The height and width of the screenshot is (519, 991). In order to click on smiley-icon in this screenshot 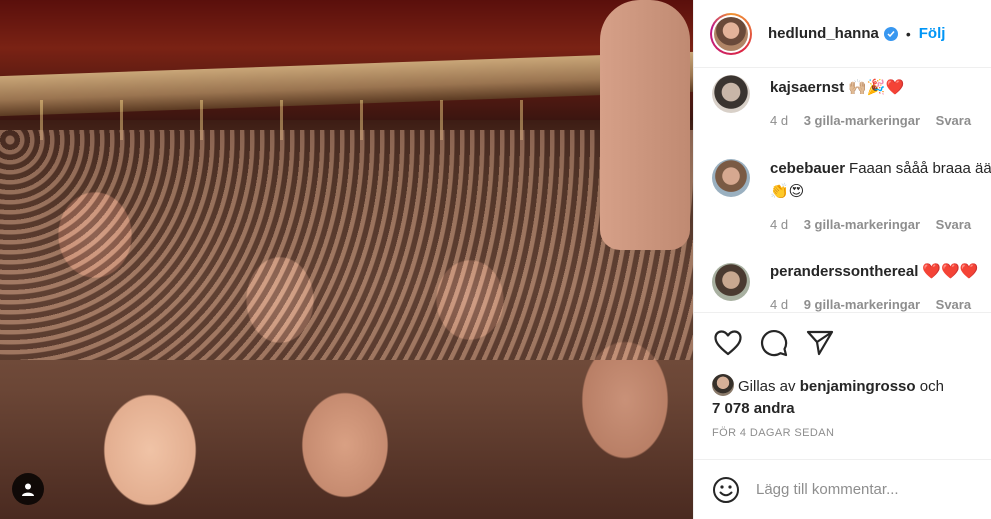, I will do `click(726, 489)`.